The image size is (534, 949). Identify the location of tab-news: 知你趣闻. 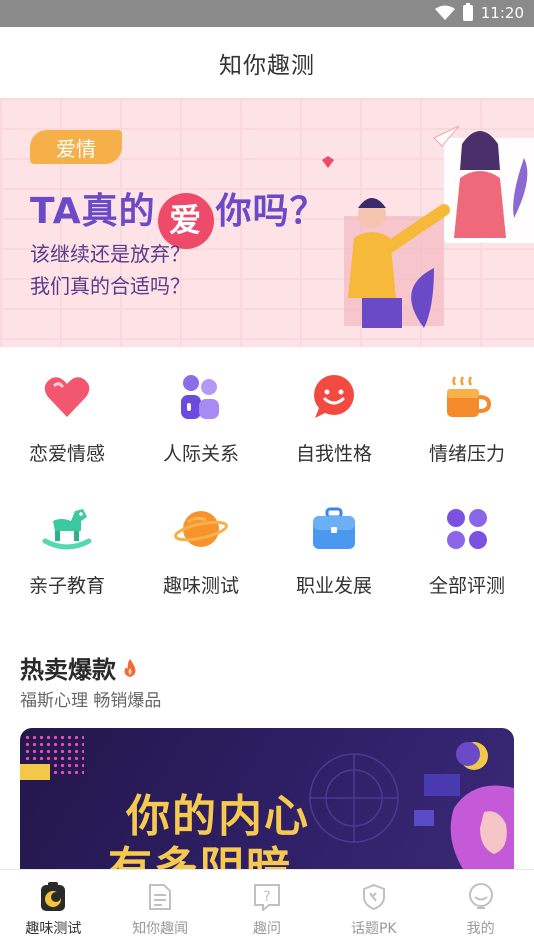
(160, 909).